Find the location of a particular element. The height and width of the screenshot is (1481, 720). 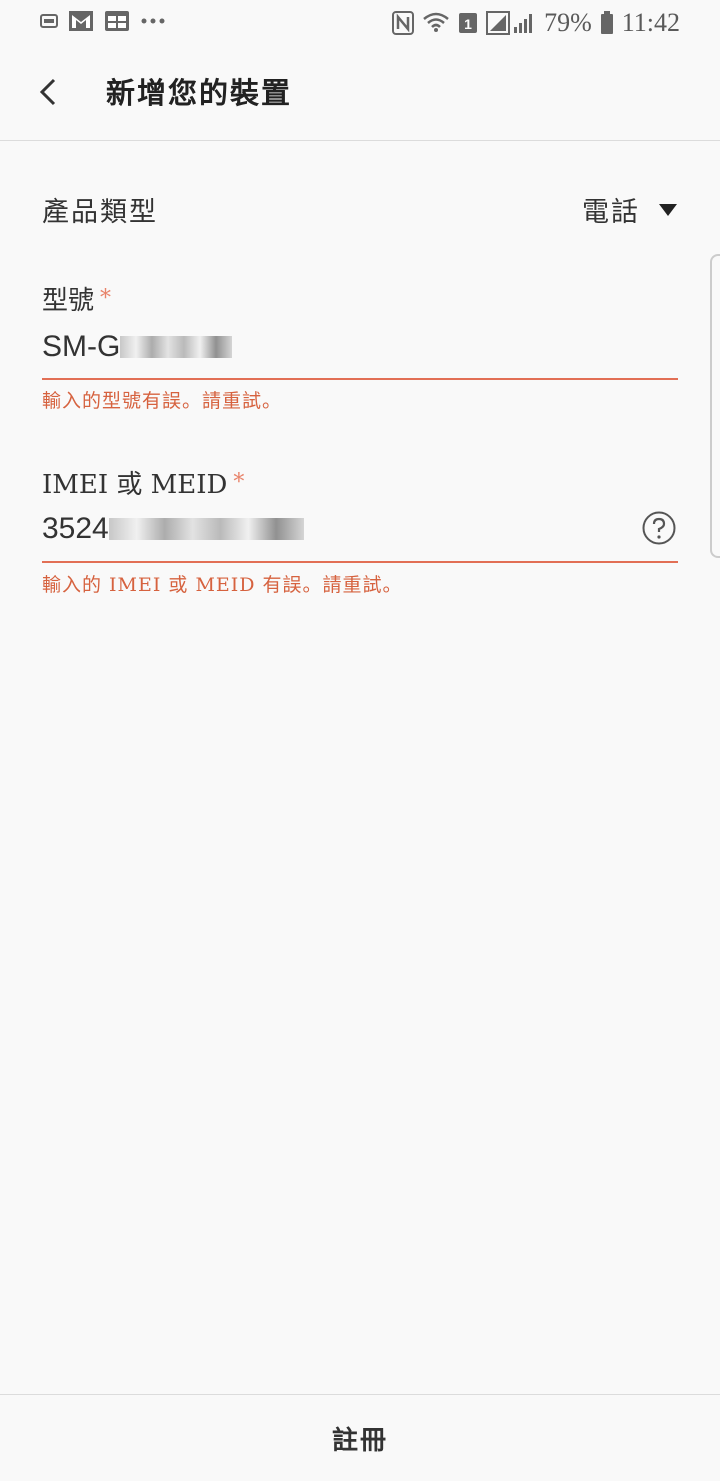

signal-icon is located at coordinates (509, 23).